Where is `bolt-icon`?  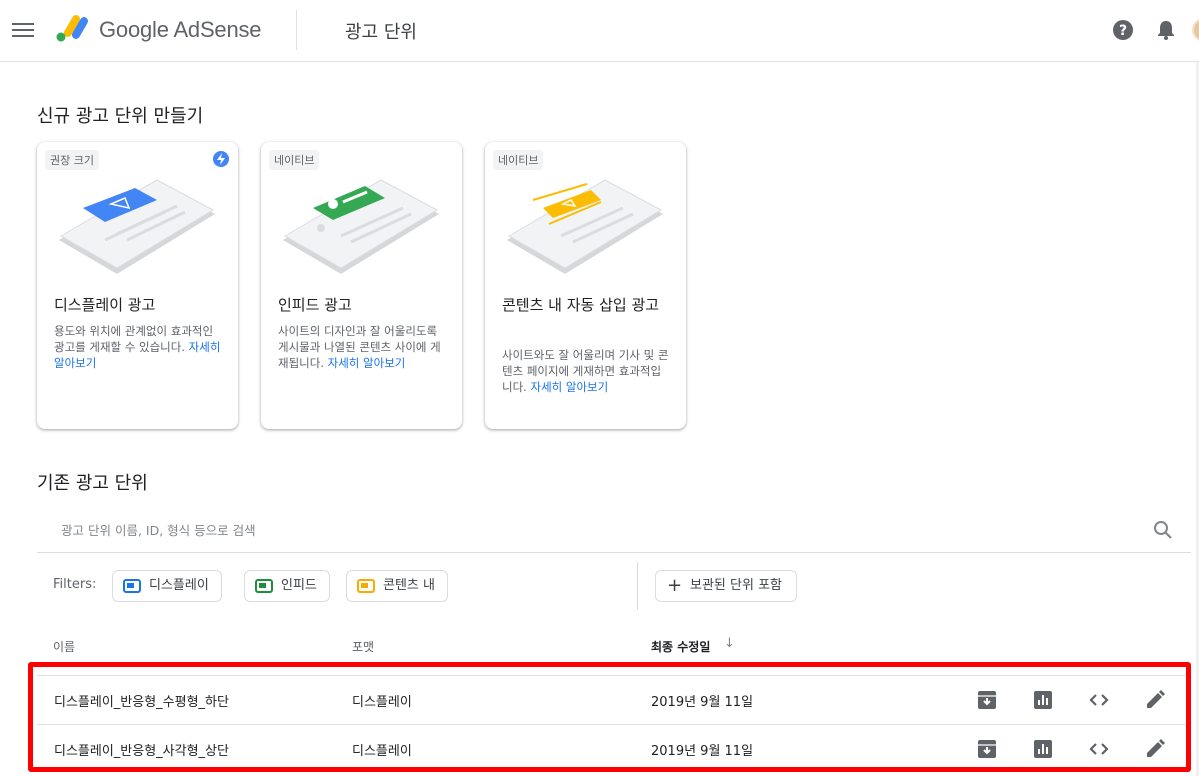
bolt-icon is located at coordinates (221, 159).